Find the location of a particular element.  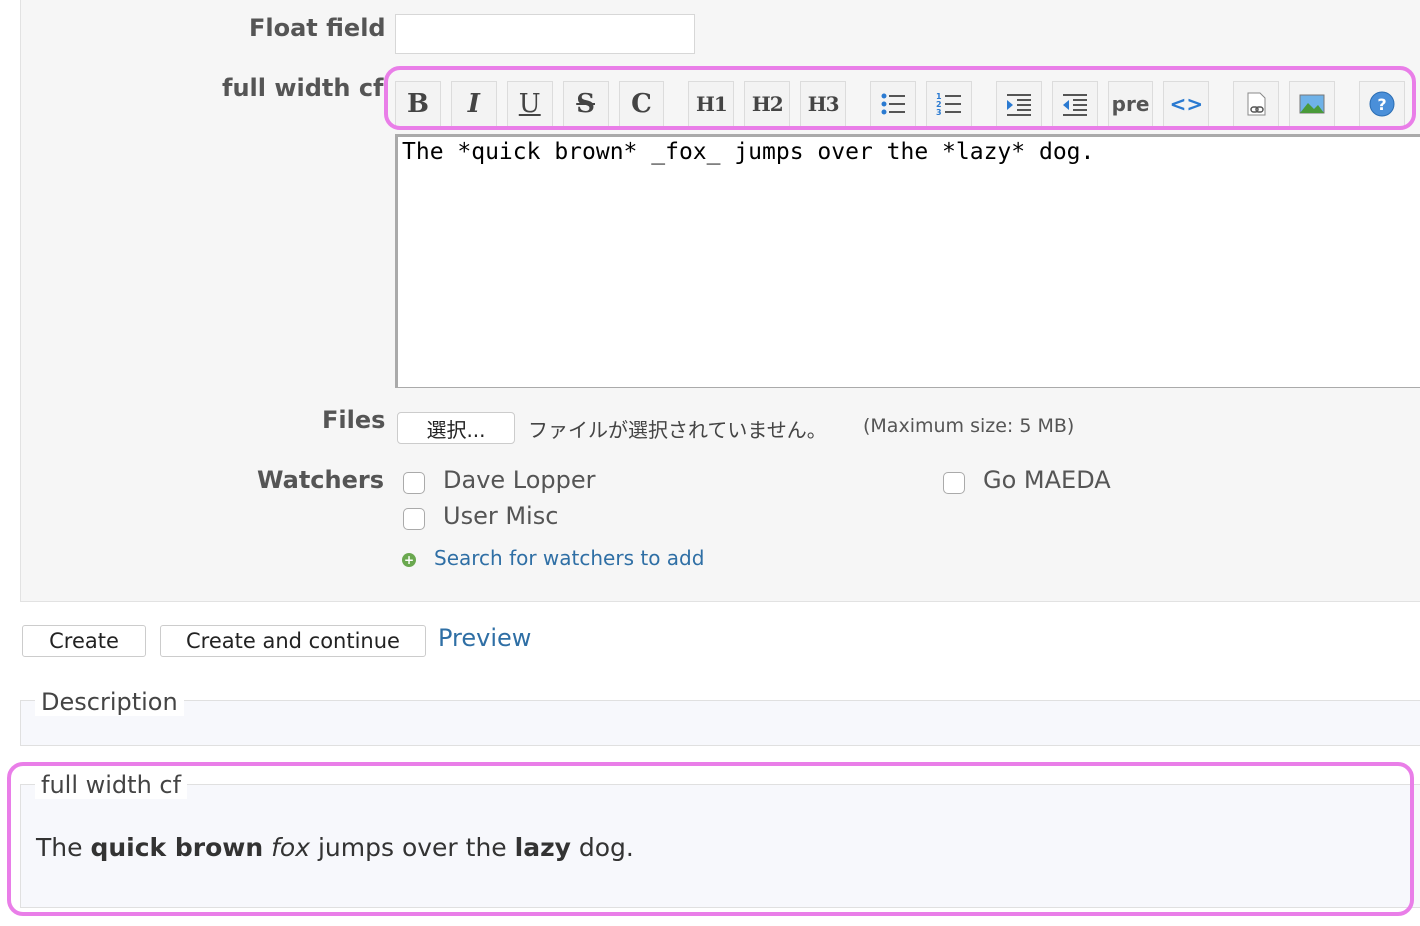

italic-label: I is located at coordinates (473, 104).